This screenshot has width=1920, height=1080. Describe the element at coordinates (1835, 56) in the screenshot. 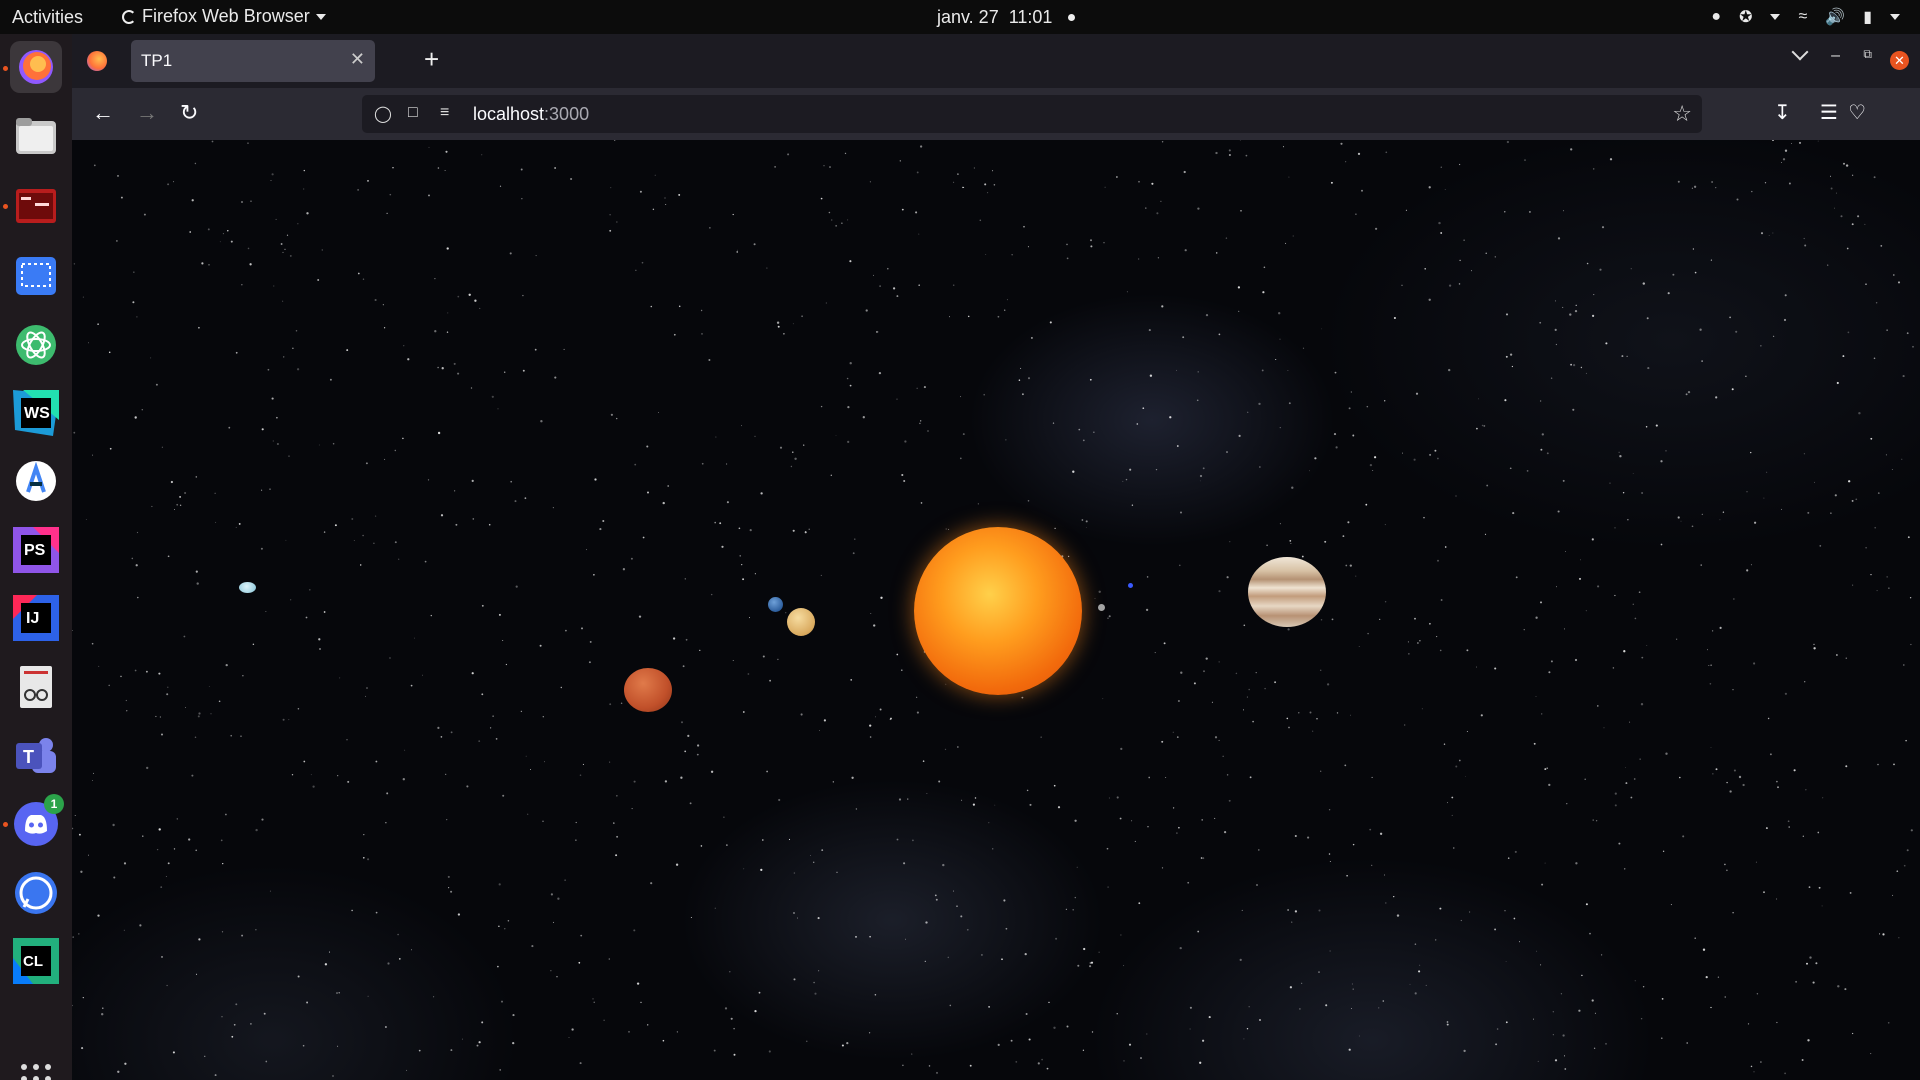

I see `minimize-button: –` at that location.